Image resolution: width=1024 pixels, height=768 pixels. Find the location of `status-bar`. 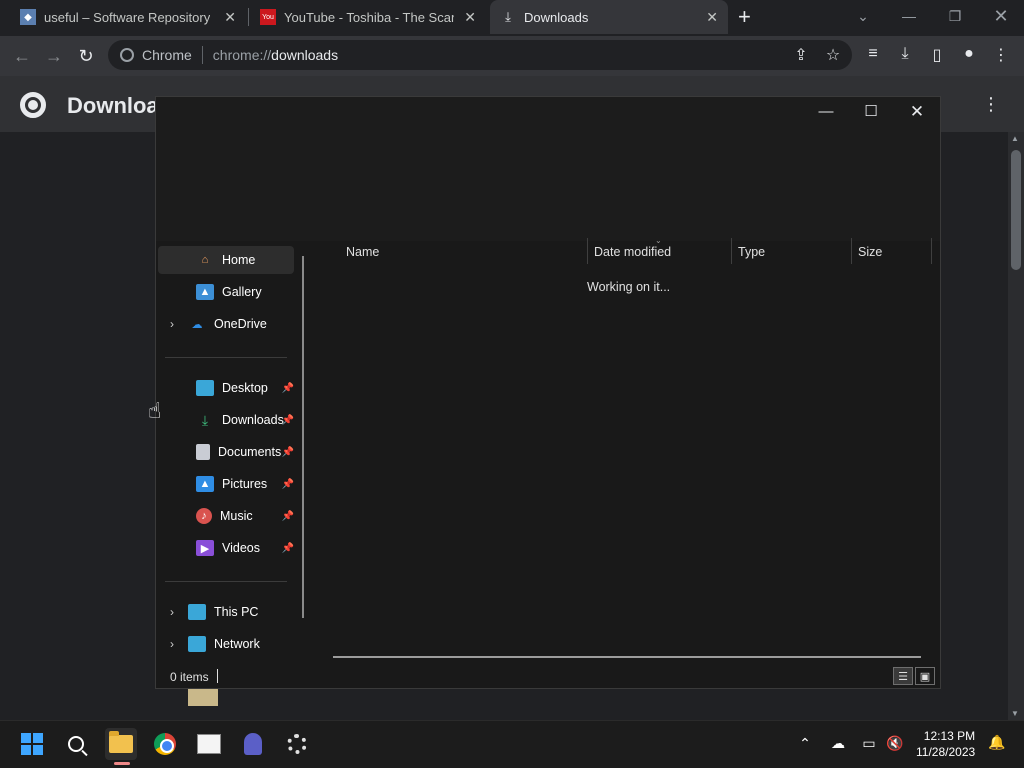

status-bar is located at coordinates (548, 677).